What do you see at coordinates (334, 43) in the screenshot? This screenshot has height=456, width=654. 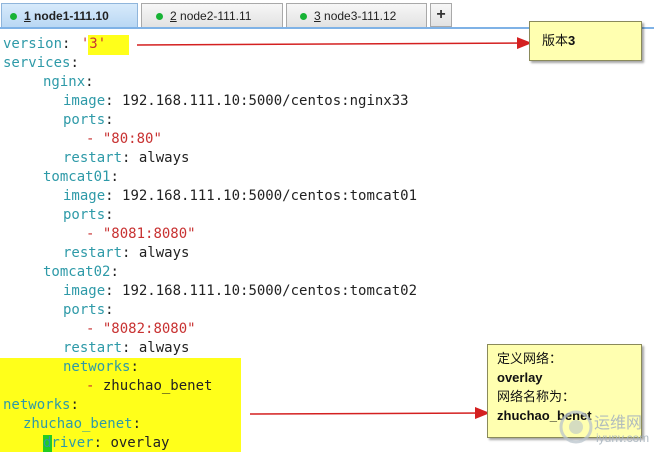 I see `version-arrow` at bounding box center [334, 43].